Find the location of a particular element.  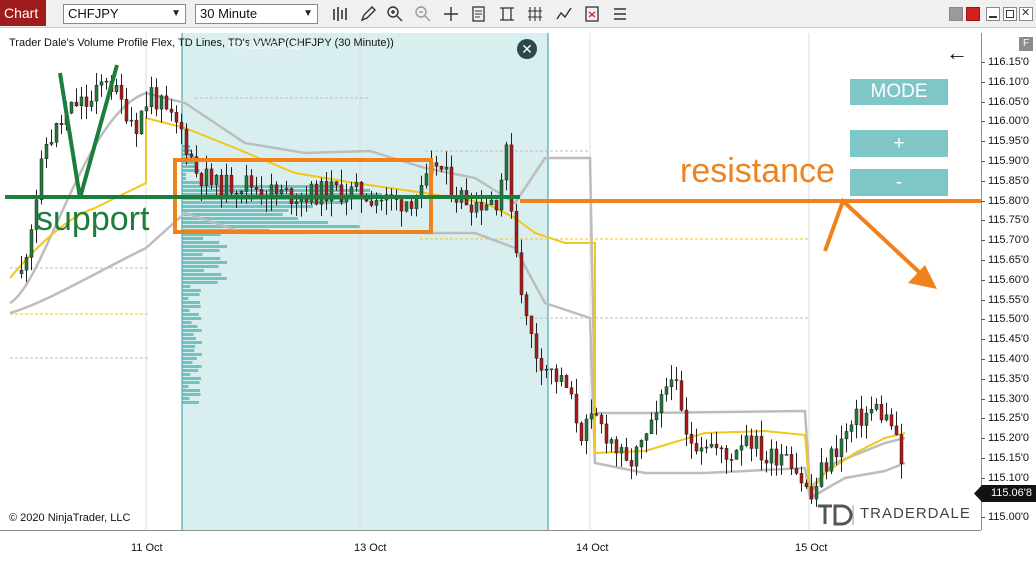

zoom-out-icon is located at coordinates (423, 14).